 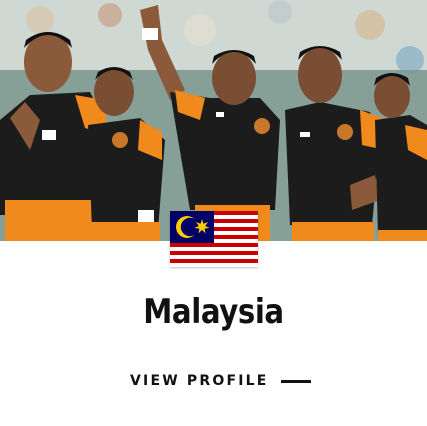 I want to click on line-arrow-icon, so click(x=295, y=381).